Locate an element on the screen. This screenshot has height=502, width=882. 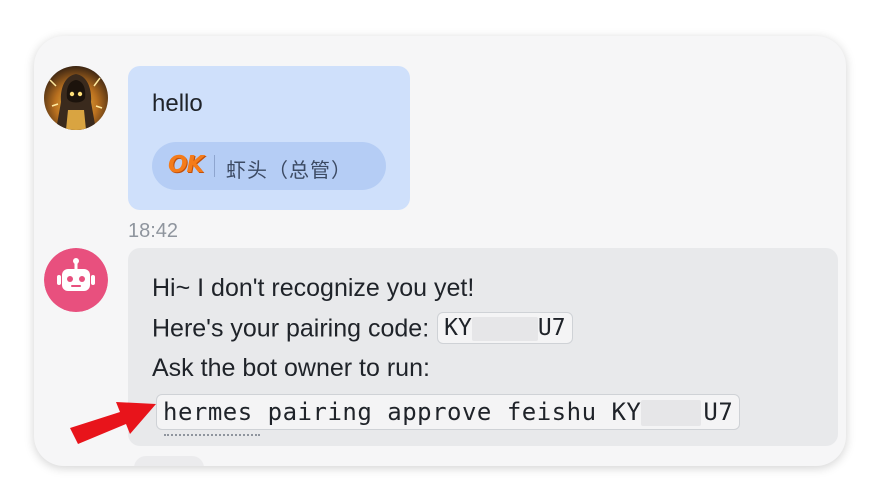
reactor-name: 虾头（总管） is located at coordinates (289, 171).